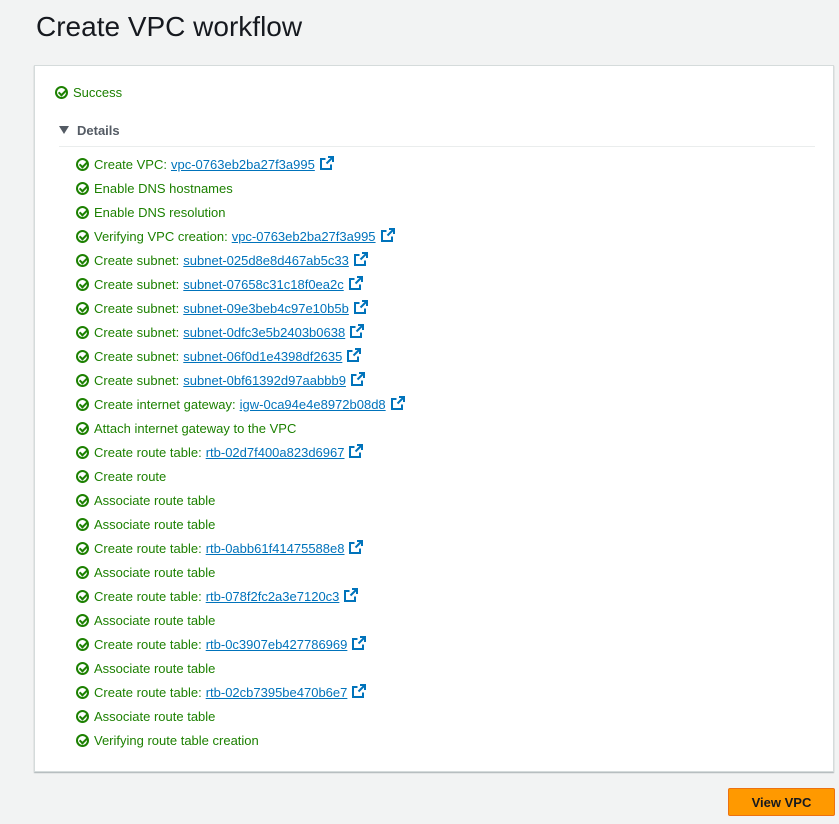  I want to click on workflow-step: Verifying route table creation, so click(242, 740).